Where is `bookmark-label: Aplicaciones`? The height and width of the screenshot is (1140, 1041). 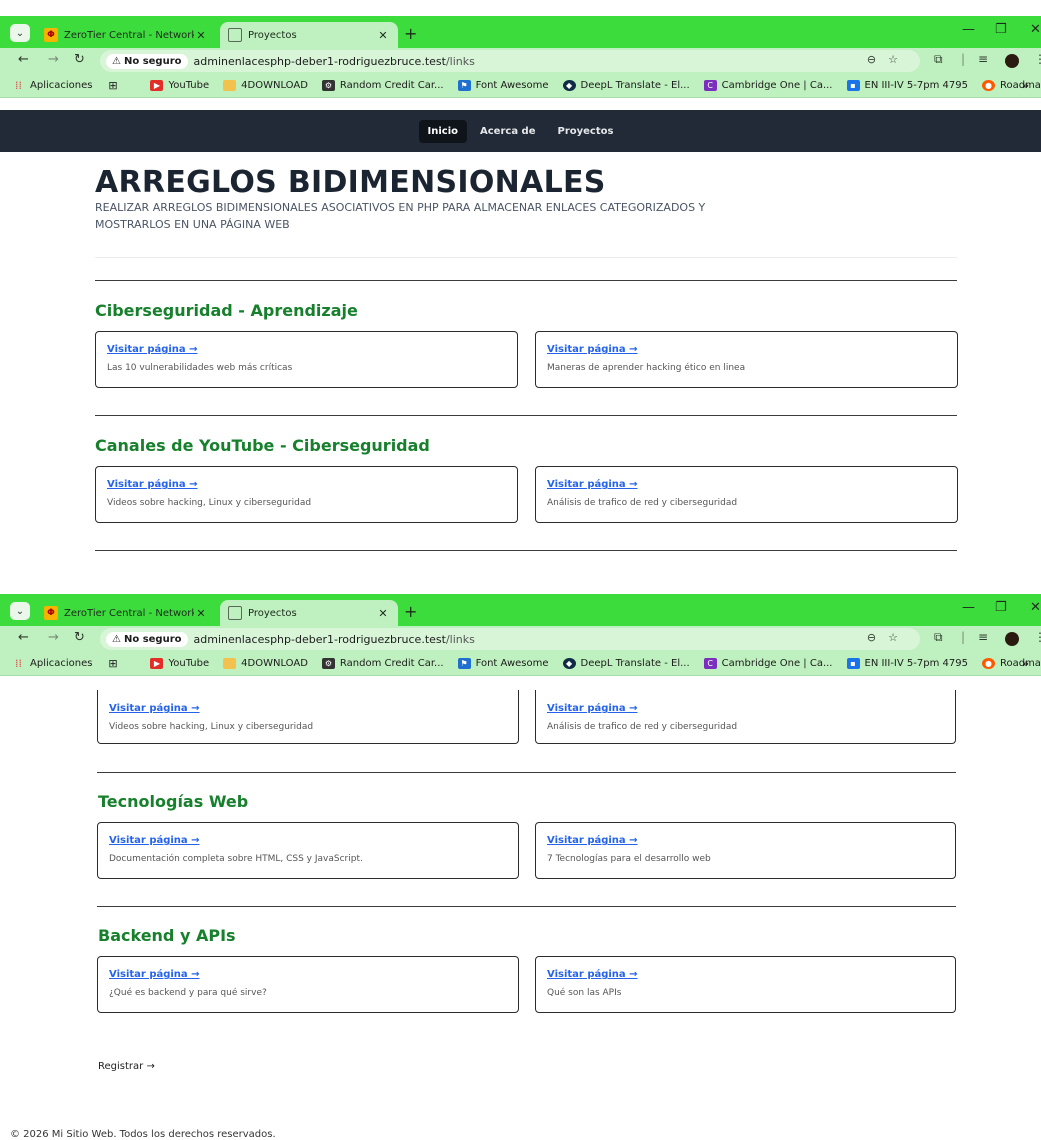 bookmark-label: Aplicaciones is located at coordinates (61, 85).